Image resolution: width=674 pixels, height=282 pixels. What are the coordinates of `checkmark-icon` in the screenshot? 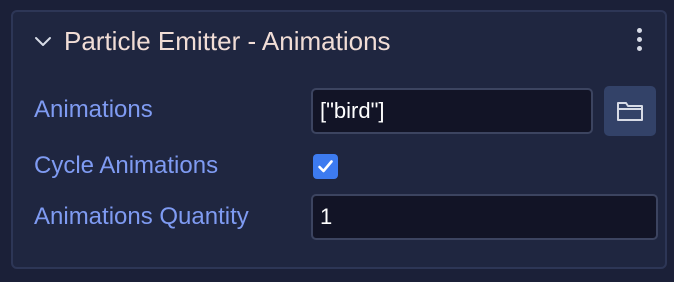 It's located at (325, 166).